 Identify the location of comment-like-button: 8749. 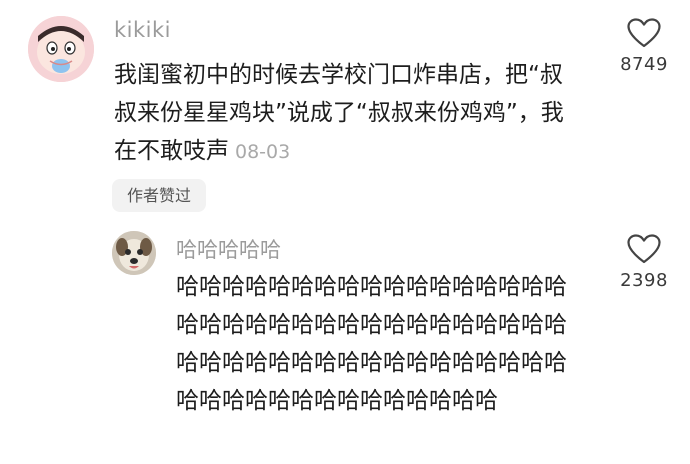
(644, 46).